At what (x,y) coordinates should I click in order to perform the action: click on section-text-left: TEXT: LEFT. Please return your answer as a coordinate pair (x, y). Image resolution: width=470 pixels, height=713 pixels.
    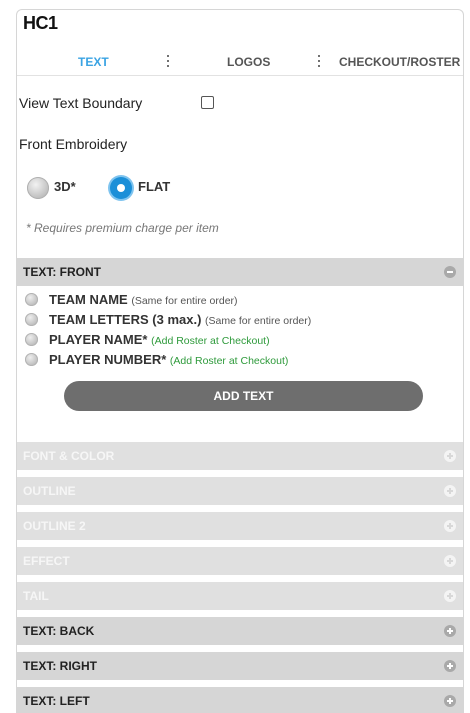
    Looking at the image, I should click on (240, 700).